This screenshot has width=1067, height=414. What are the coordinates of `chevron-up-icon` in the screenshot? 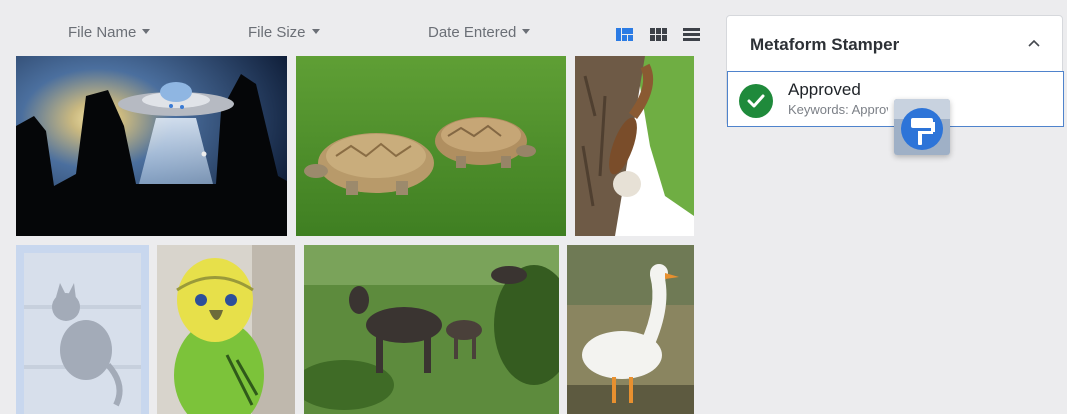 It's located at (1034, 44).